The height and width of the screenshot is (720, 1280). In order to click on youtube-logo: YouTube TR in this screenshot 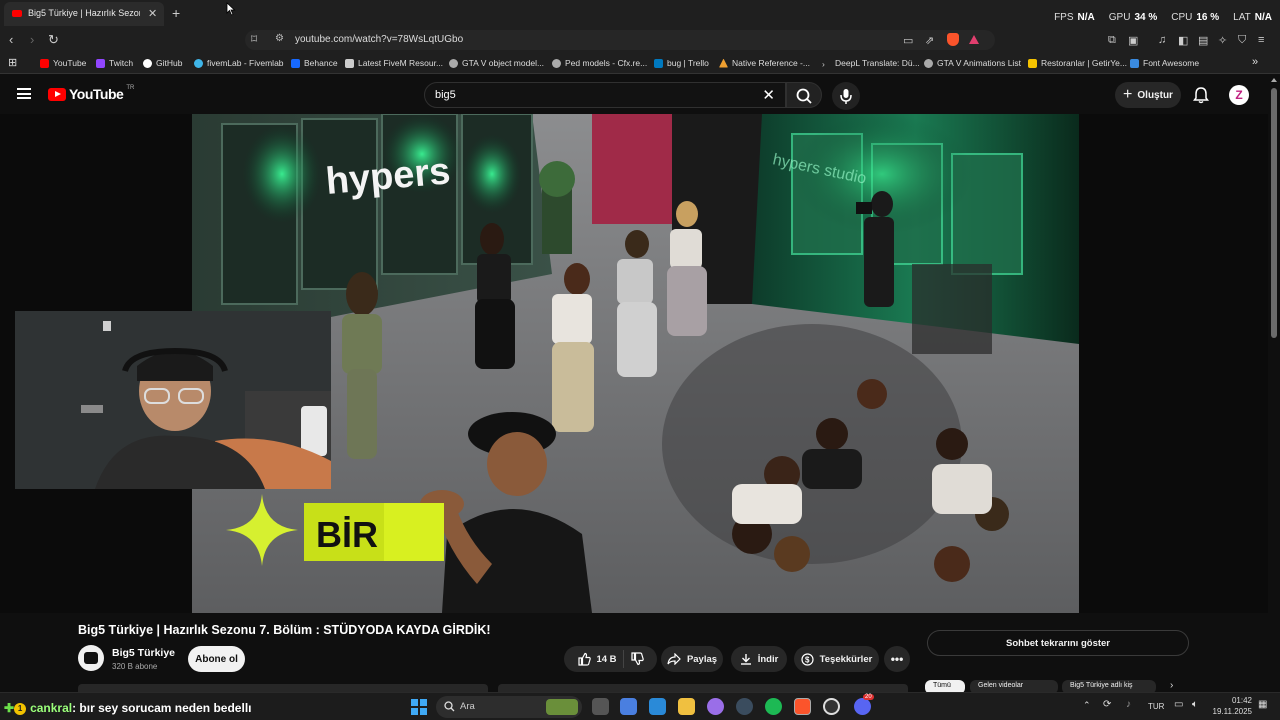, I will do `click(91, 93)`.